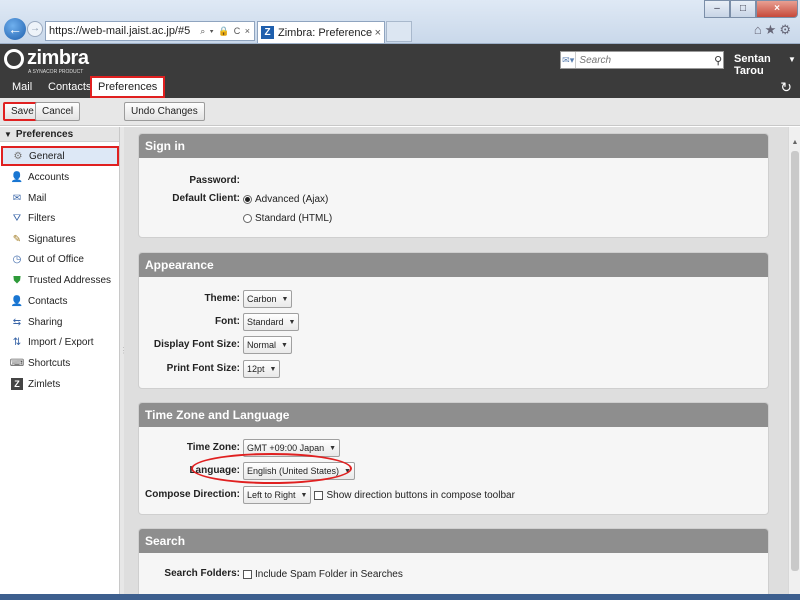  Describe the element at coordinates (795, 361) in the screenshot. I see `scroll-thumb` at that location.